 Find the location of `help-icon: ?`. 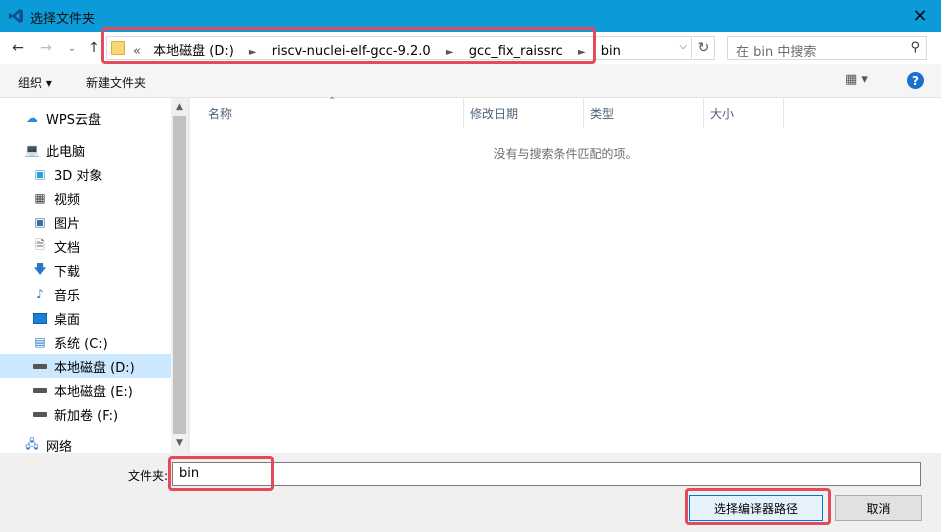

help-icon: ? is located at coordinates (915, 80).